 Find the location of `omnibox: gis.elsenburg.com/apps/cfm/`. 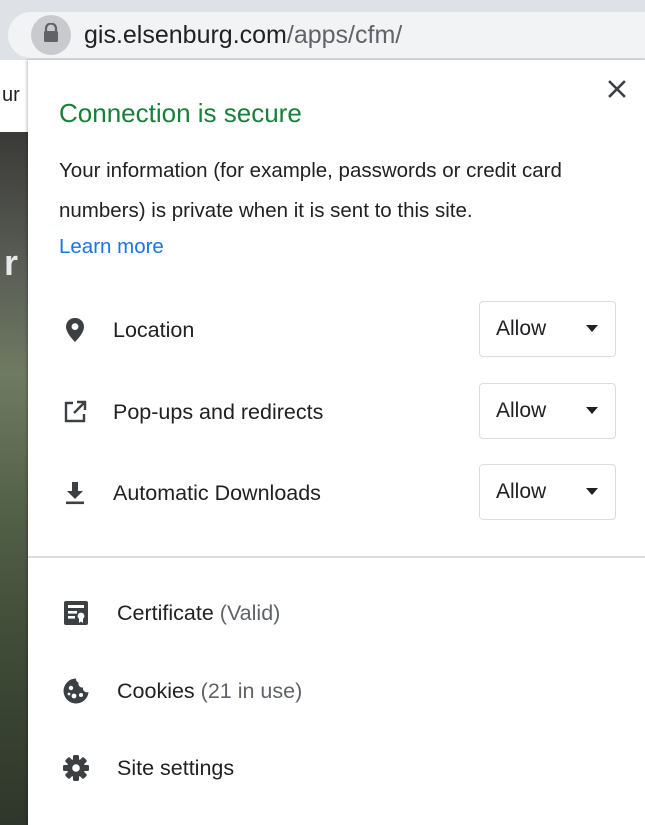

omnibox: gis.elsenburg.com/apps/cfm/ is located at coordinates (326, 35).